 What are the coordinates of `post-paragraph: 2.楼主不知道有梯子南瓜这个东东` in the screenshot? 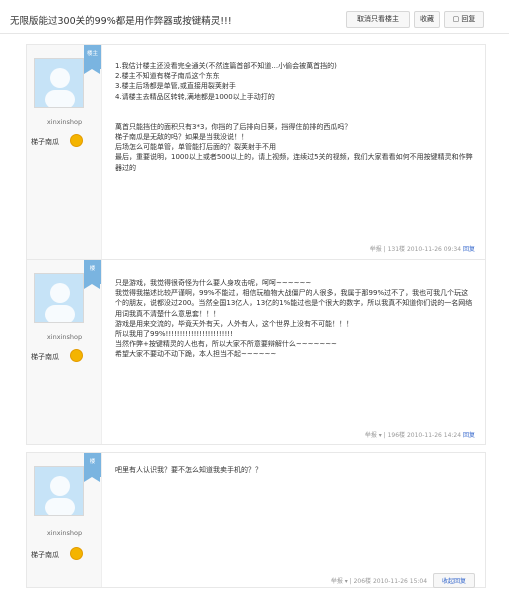 It's located at (167, 76).